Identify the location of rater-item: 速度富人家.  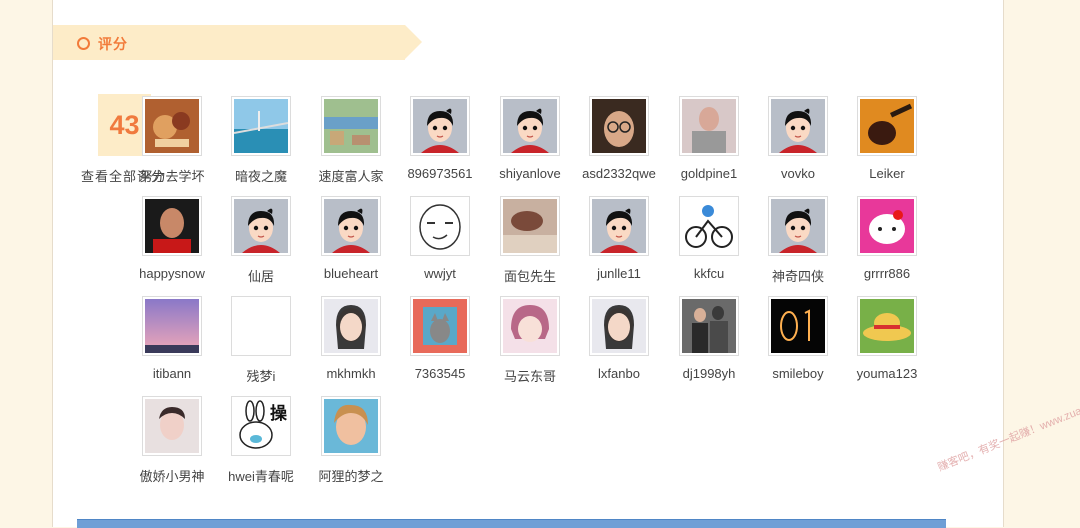
(351, 144).